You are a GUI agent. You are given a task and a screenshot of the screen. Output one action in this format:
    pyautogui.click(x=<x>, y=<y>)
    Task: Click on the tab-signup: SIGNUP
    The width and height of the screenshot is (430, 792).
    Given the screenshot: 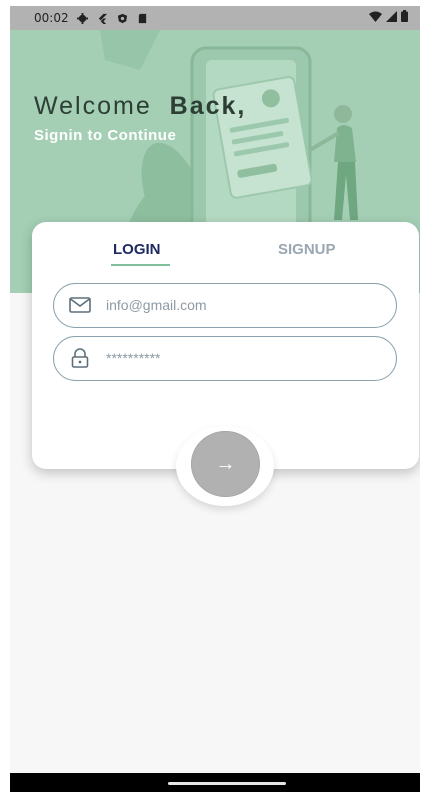 What is the action you would take?
    pyautogui.click(x=307, y=249)
    